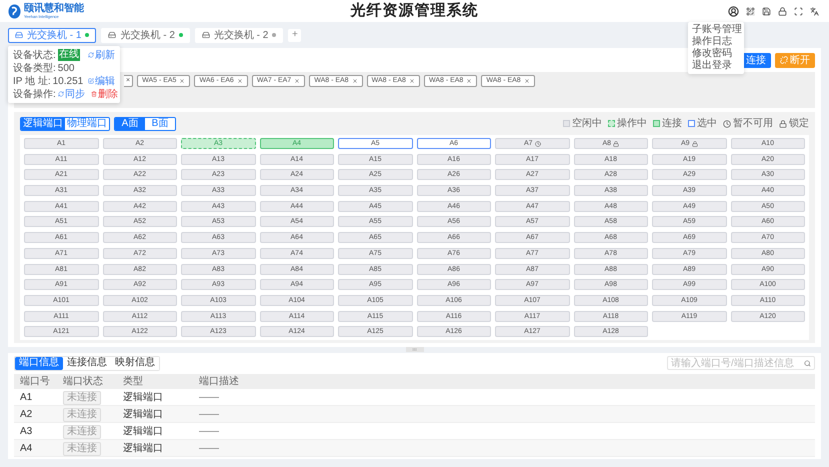 The height and width of the screenshot is (467, 829). What do you see at coordinates (716, 54) in the screenshot?
I see `menu-item: 修改密码` at bounding box center [716, 54].